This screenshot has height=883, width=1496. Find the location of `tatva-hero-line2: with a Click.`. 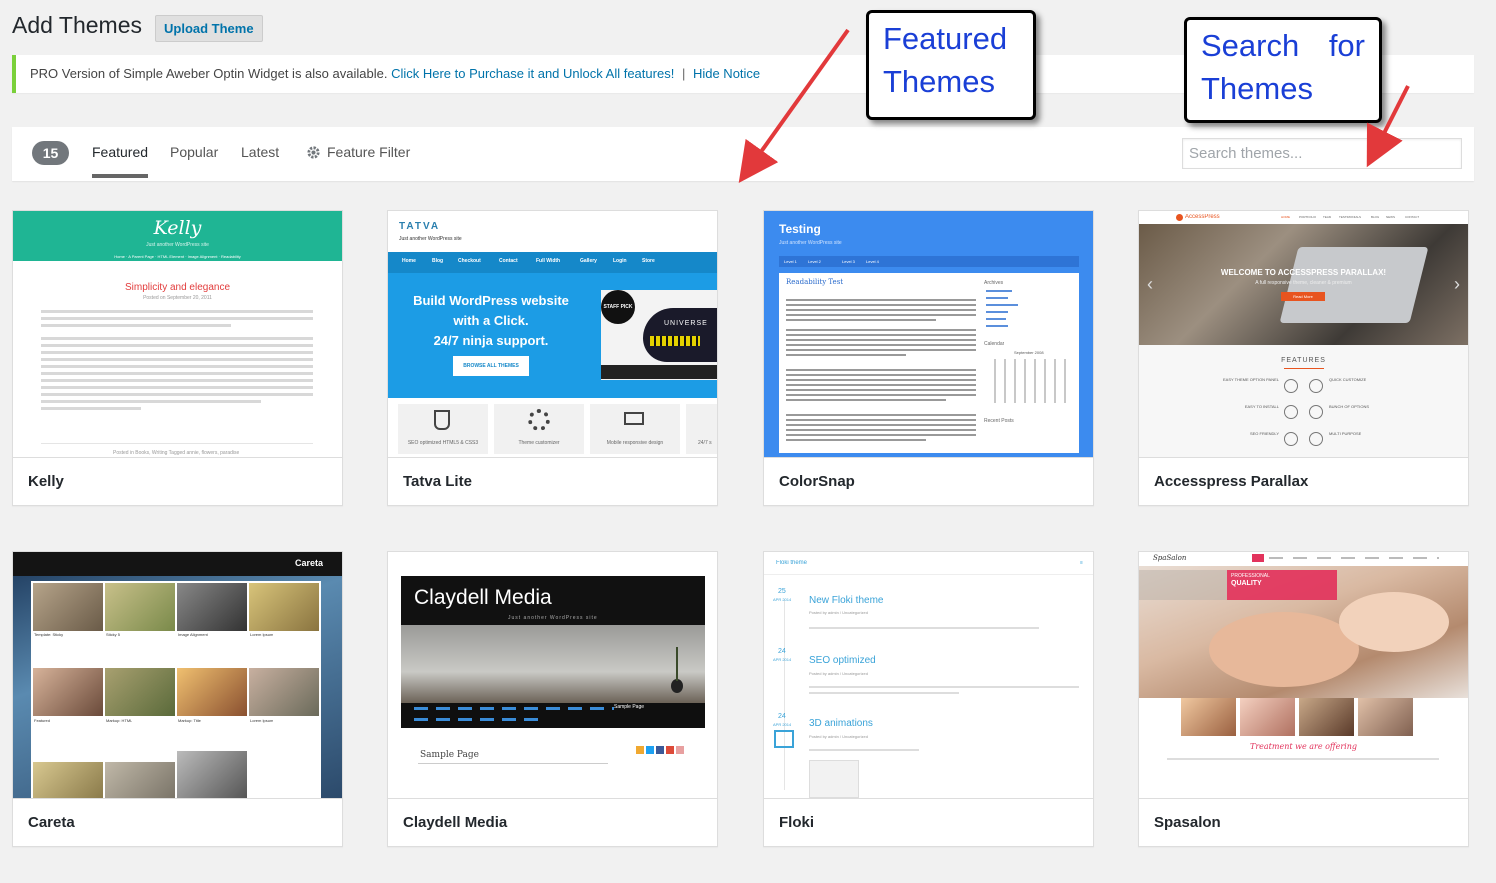

tatva-hero-line2: with a Click. is located at coordinates (491, 320).